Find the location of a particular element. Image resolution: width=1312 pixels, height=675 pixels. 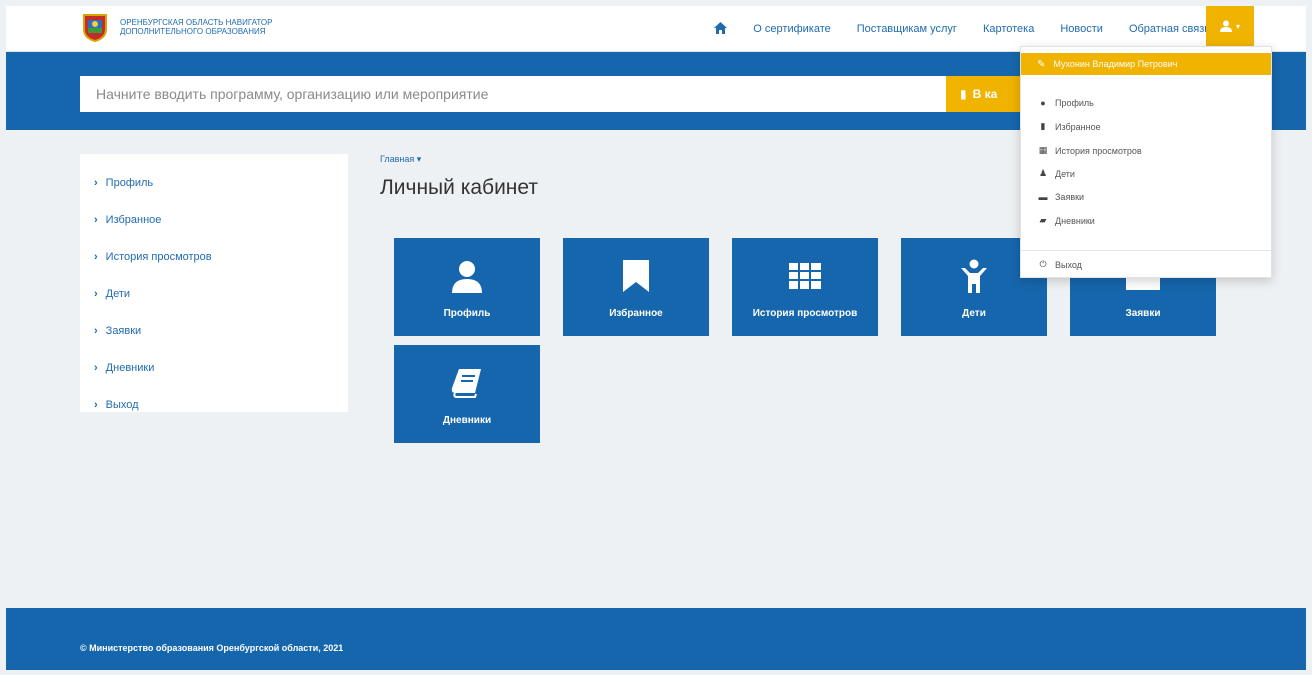

nav-providers: Поставщикам услуг is located at coordinates (907, 29).